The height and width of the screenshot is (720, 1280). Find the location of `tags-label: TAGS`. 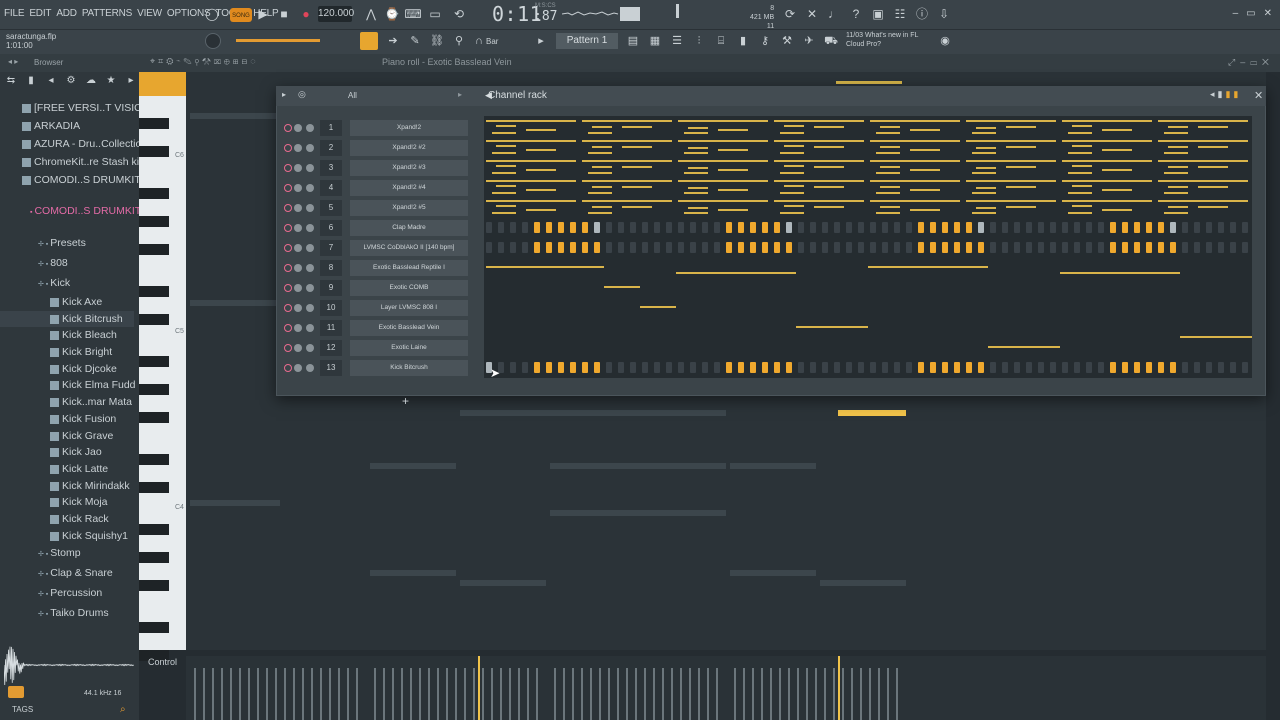

tags-label: TAGS is located at coordinates (22, 709).